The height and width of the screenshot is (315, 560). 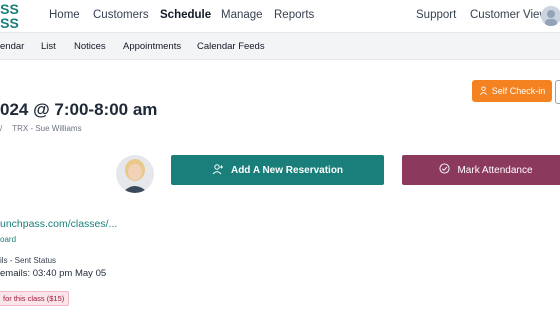 What do you see at coordinates (9, 22) in the screenshot?
I see `svg-text: ASS` at bounding box center [9, 22].